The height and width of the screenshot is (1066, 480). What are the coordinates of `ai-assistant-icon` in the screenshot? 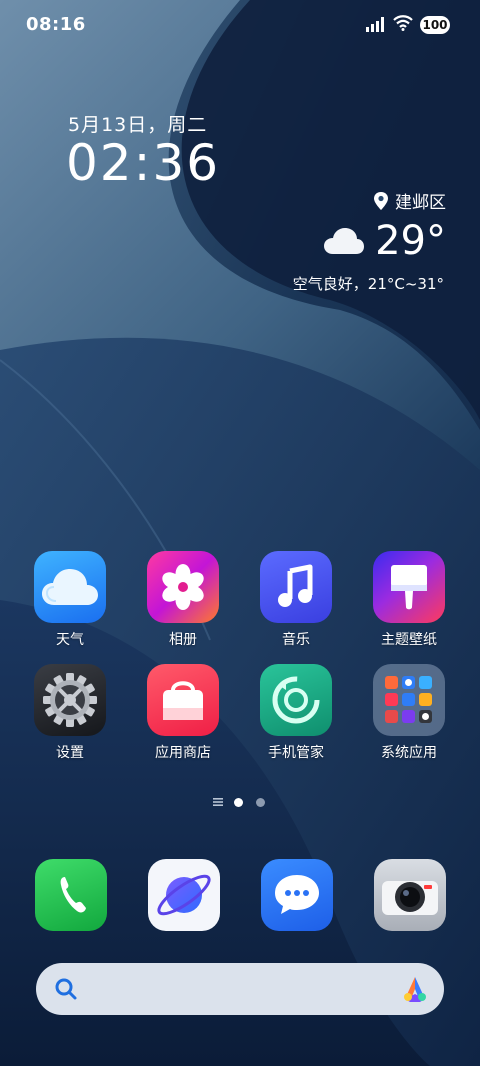 It's located at (415, 989).